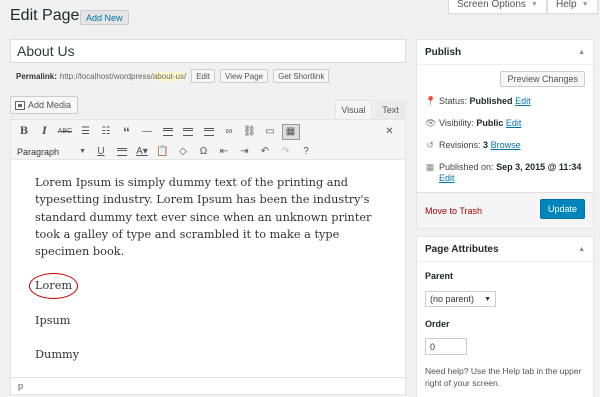 The width and height of the screenshot is (600, 397). I want to click on format-select-value: Paragraph, so click(38, 151).